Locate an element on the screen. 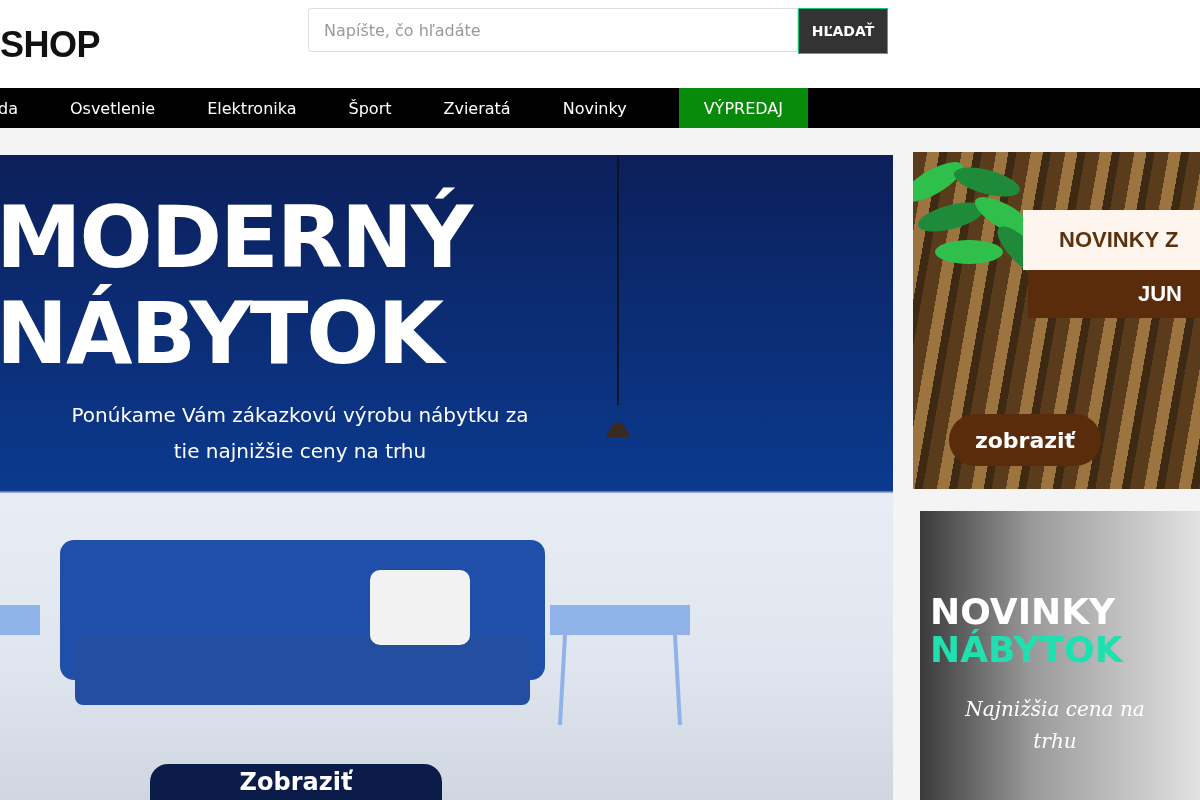 Image resolution: width=1200 pixels, height=800 pixels. shop-logo: SHOP is located at coordinates (154, 45).